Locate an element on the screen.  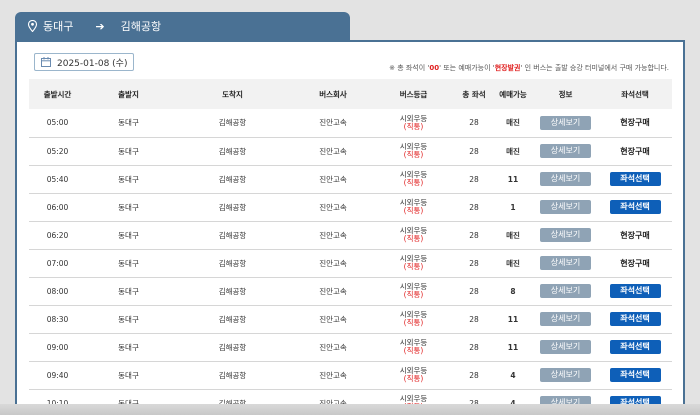
date-value: 2025-01-08 (수) is located at coordinates (92, 63).